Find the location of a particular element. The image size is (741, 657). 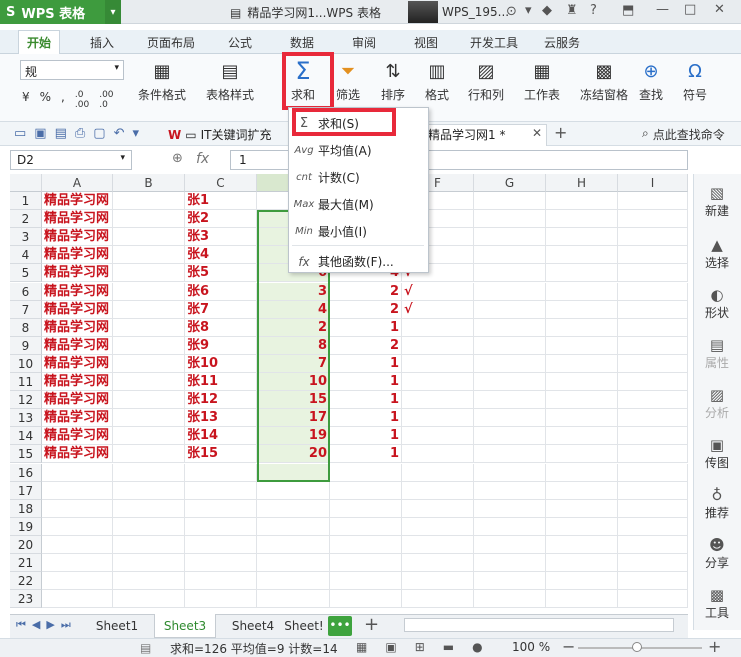

row-header: 22 is located at coordinates (26, 581).